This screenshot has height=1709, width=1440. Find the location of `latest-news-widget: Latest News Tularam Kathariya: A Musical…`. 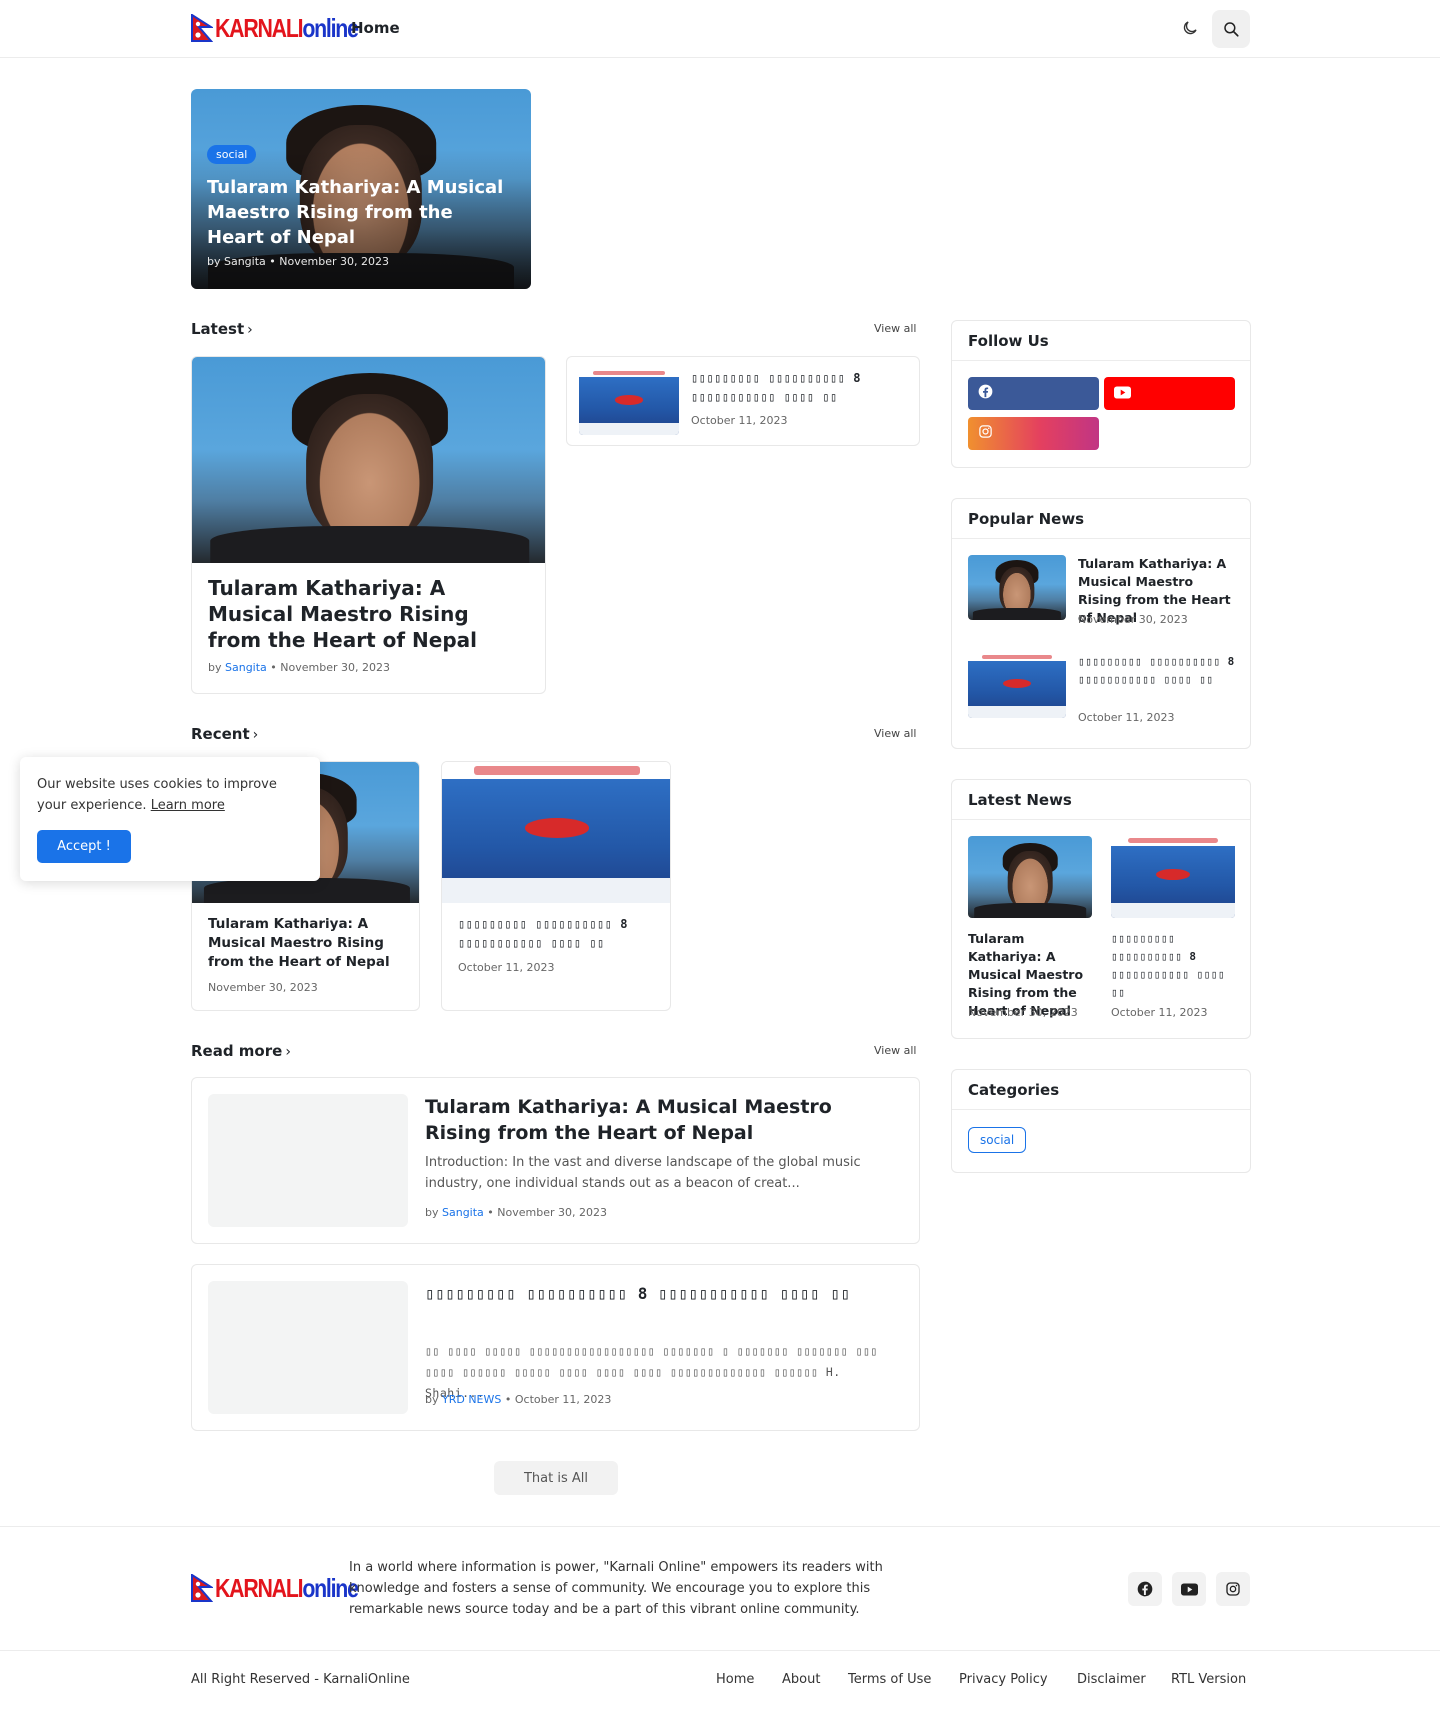

latest-news-widget: Latest News Tularam Kathariya: A Musical… is located at coordinates (1101, 909).